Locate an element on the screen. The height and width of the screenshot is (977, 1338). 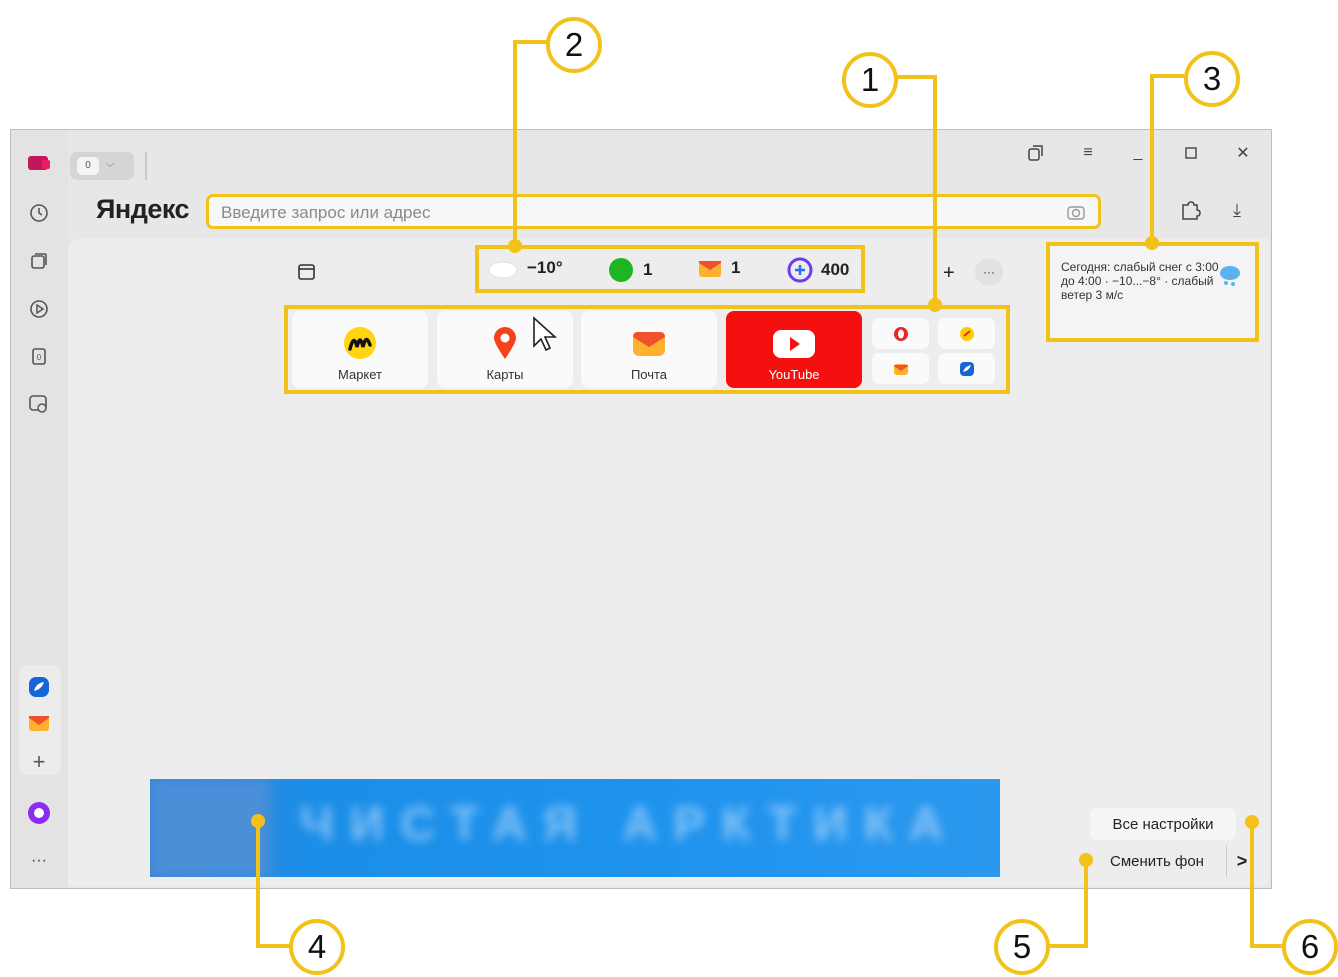
extensions-icon is located at coordinates (1190, 213).